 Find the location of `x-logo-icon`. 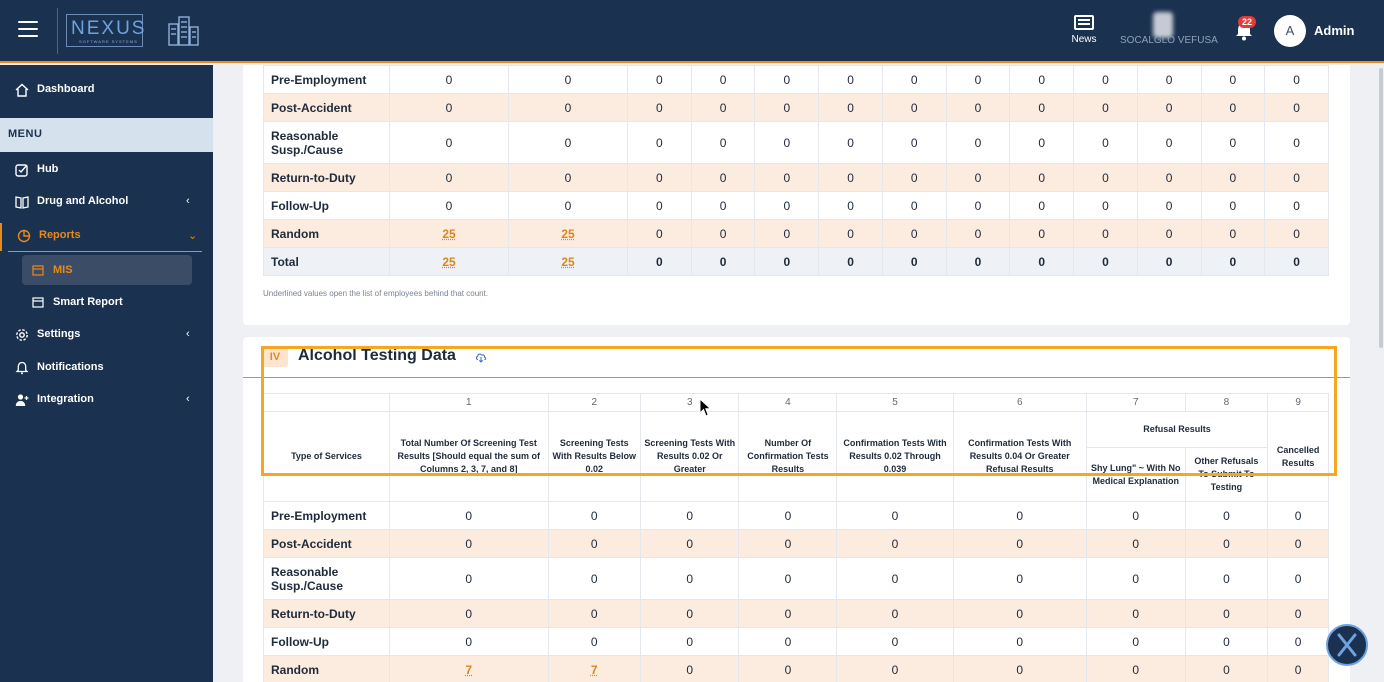

x-logo-icon is located at coordinates (1347, 645).